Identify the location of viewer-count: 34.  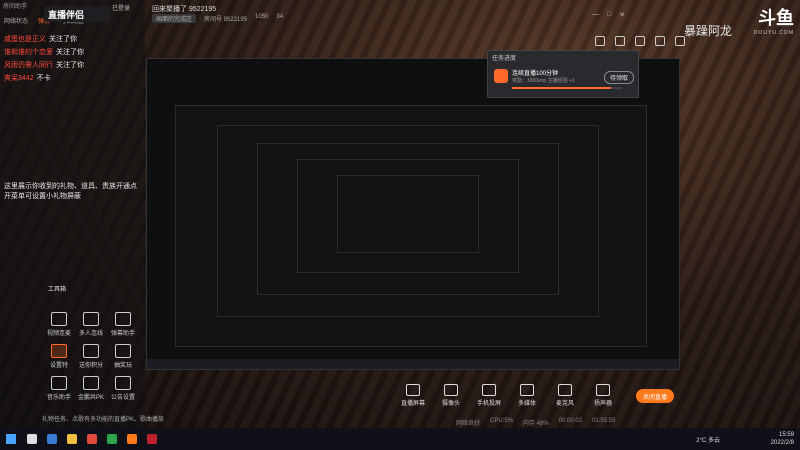
(280, 17).